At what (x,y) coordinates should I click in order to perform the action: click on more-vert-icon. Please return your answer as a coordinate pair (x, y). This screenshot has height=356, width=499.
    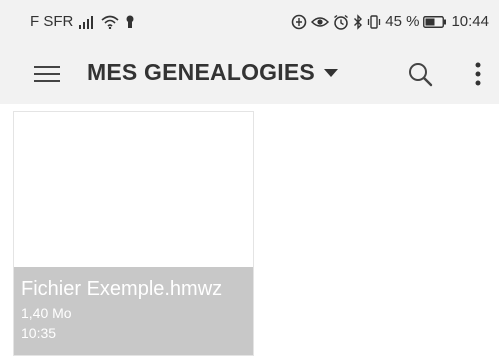
    Looking at the image, I should click on (478, 74).